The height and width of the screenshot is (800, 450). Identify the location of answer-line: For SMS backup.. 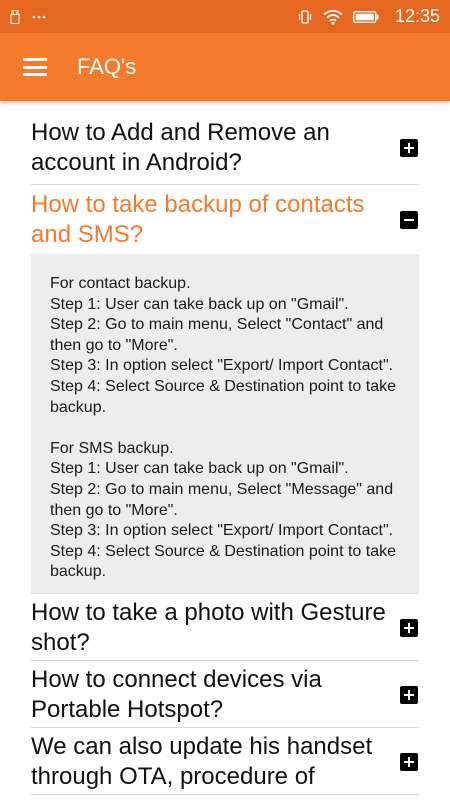
(112, 448).